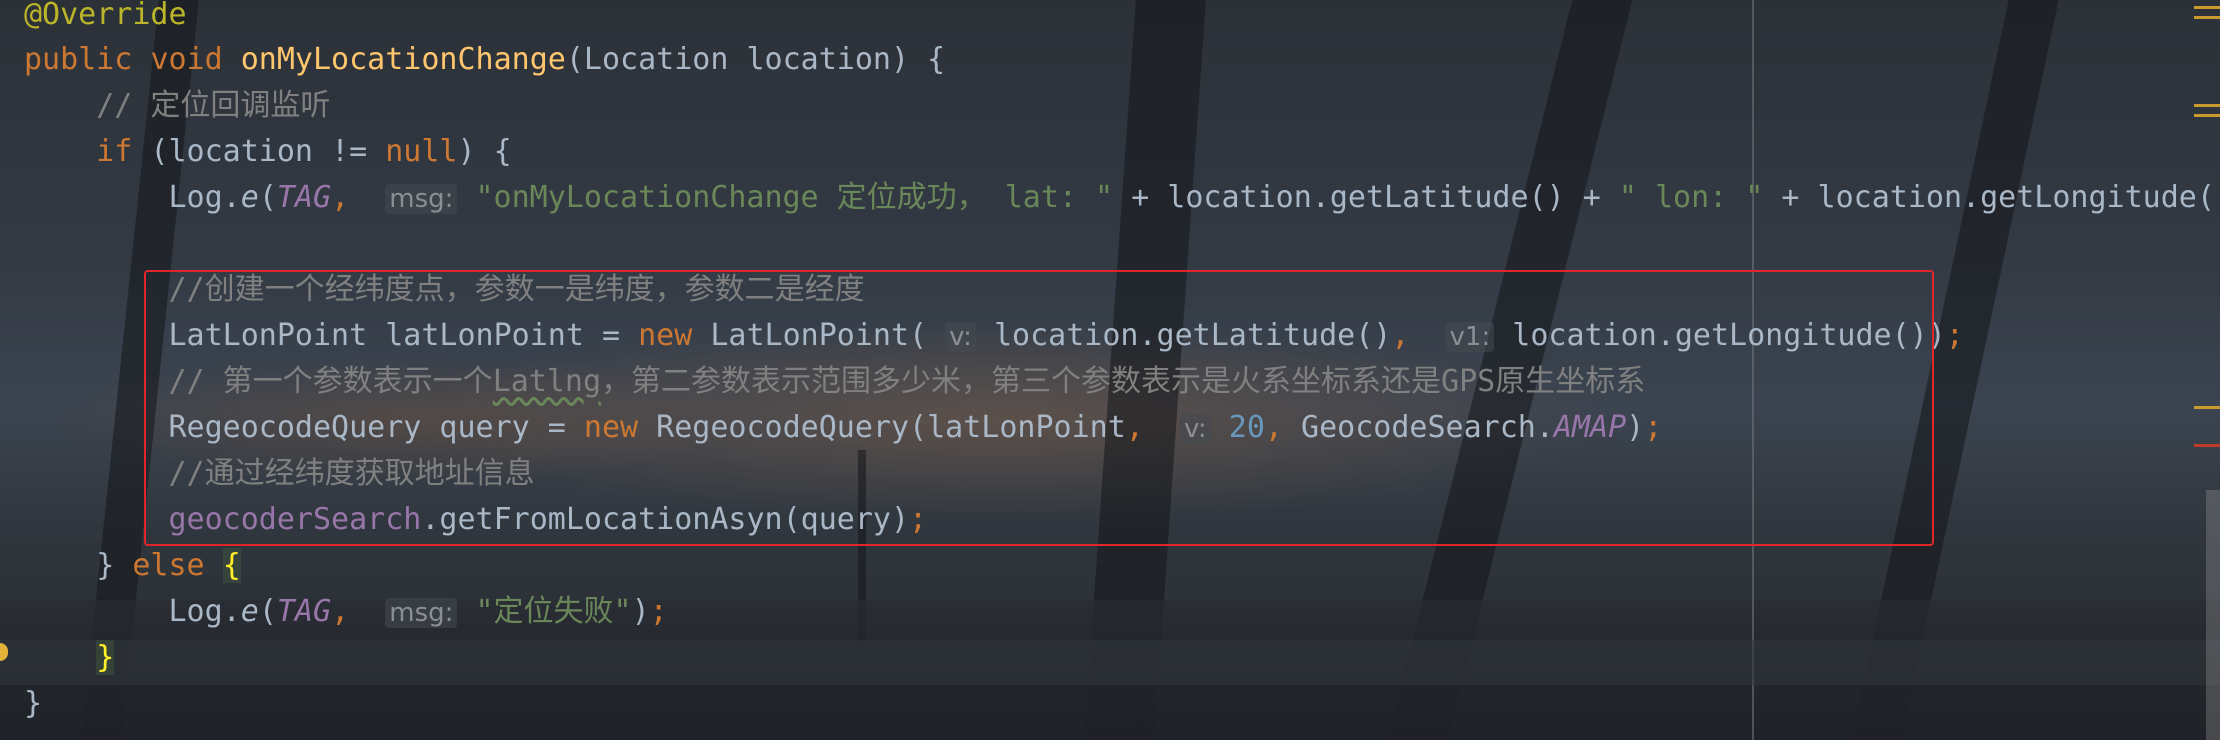 The height and width of the screenshot is (740, 2220). I want to click on method-name: onMyLocationChange, so click(403, 59).